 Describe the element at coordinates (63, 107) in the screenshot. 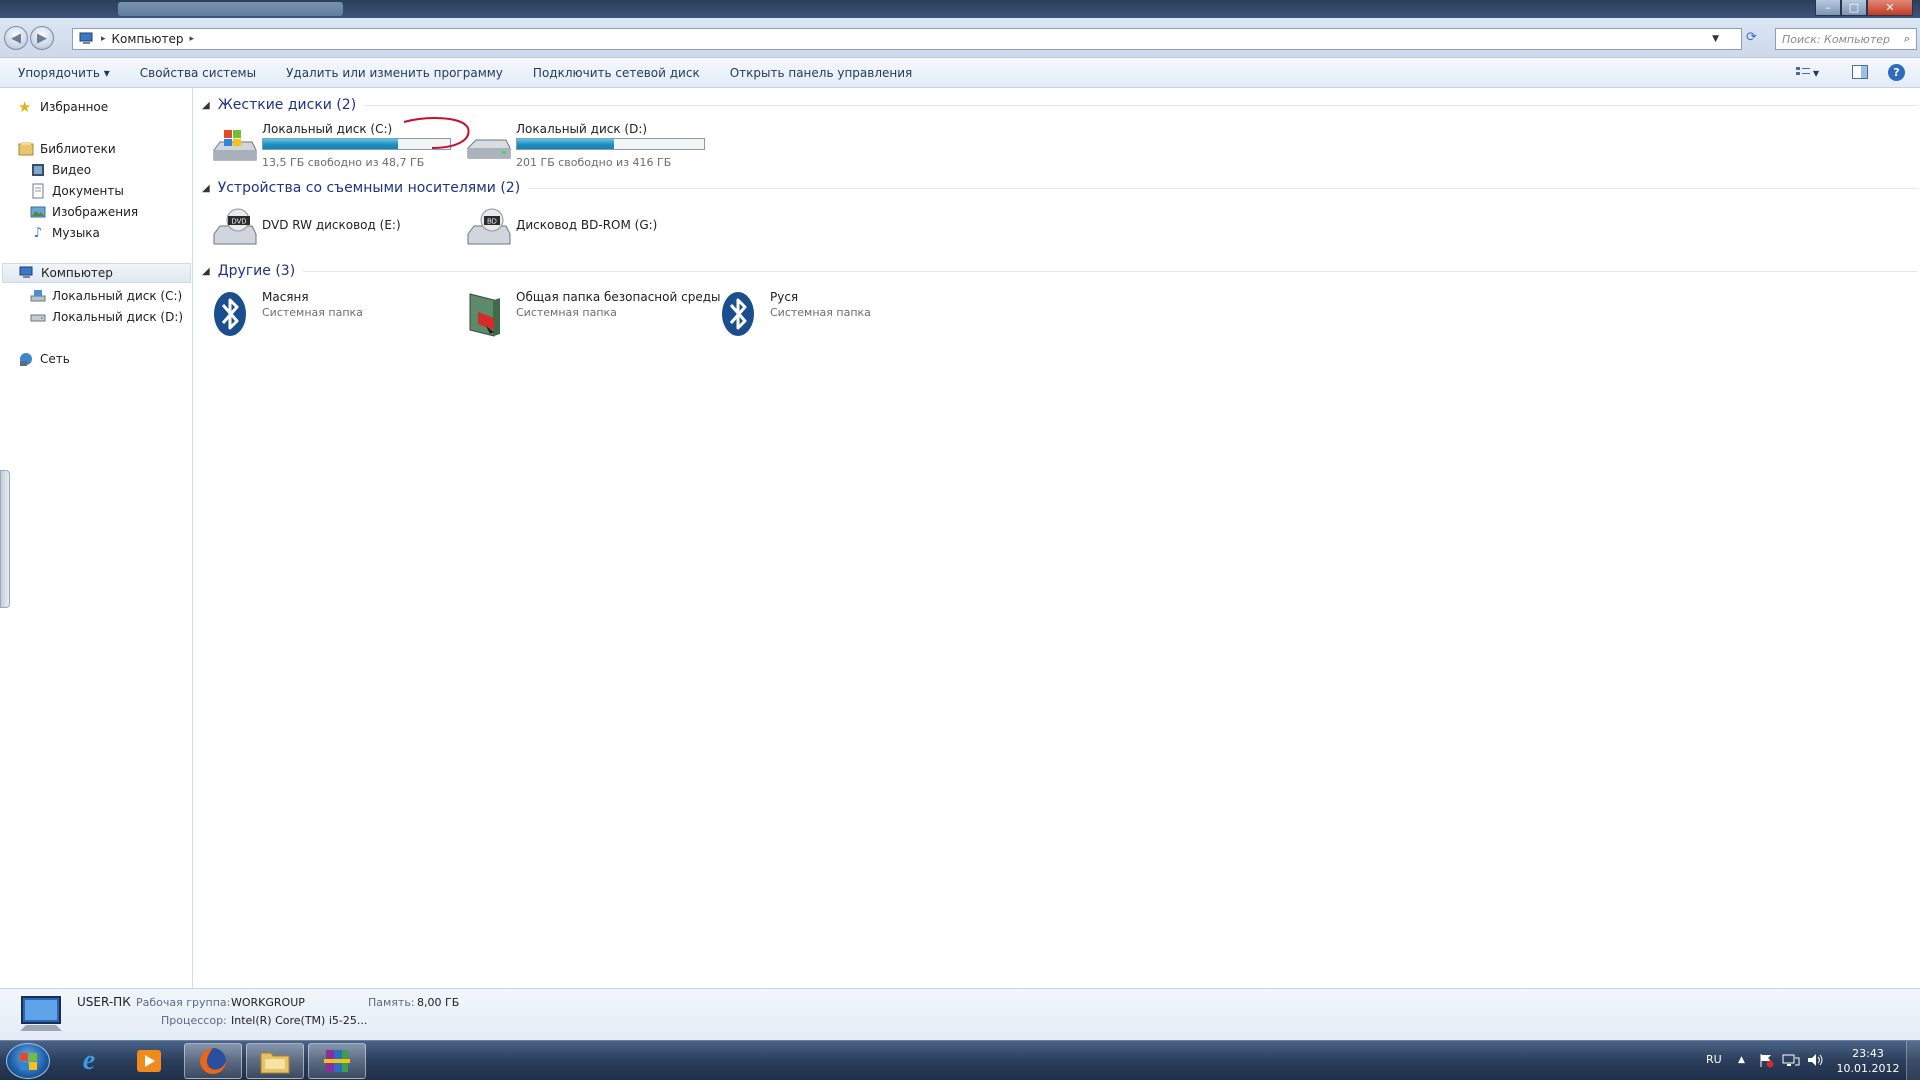

I see `sidebar-item-favorites: ★ Избранное` at that location.